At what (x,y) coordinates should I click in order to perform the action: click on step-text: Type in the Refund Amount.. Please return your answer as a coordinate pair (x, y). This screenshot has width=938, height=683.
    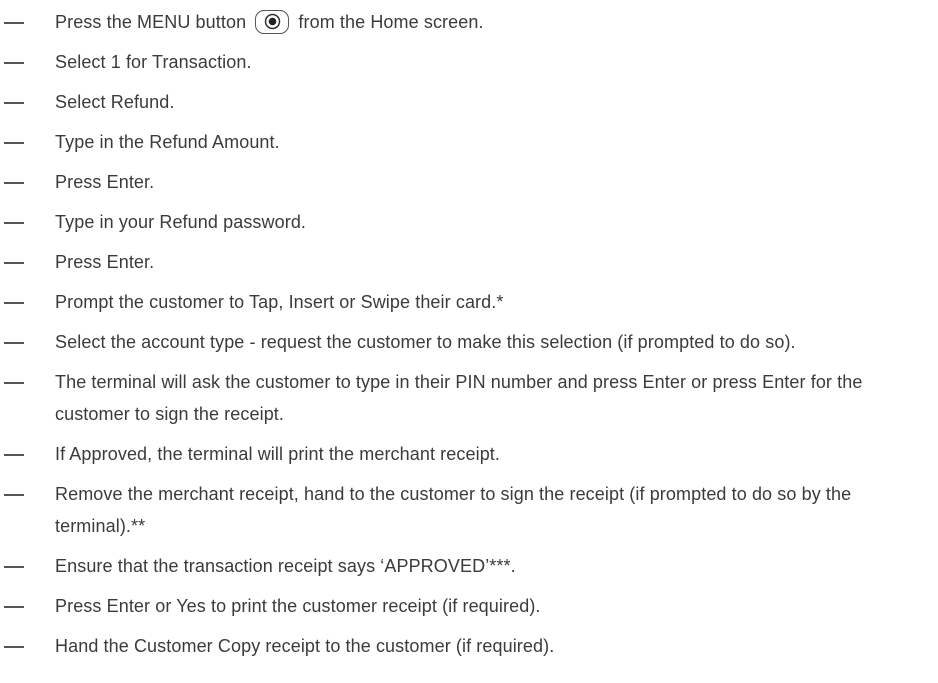
    Looking at the image, I should click on (167, 142).